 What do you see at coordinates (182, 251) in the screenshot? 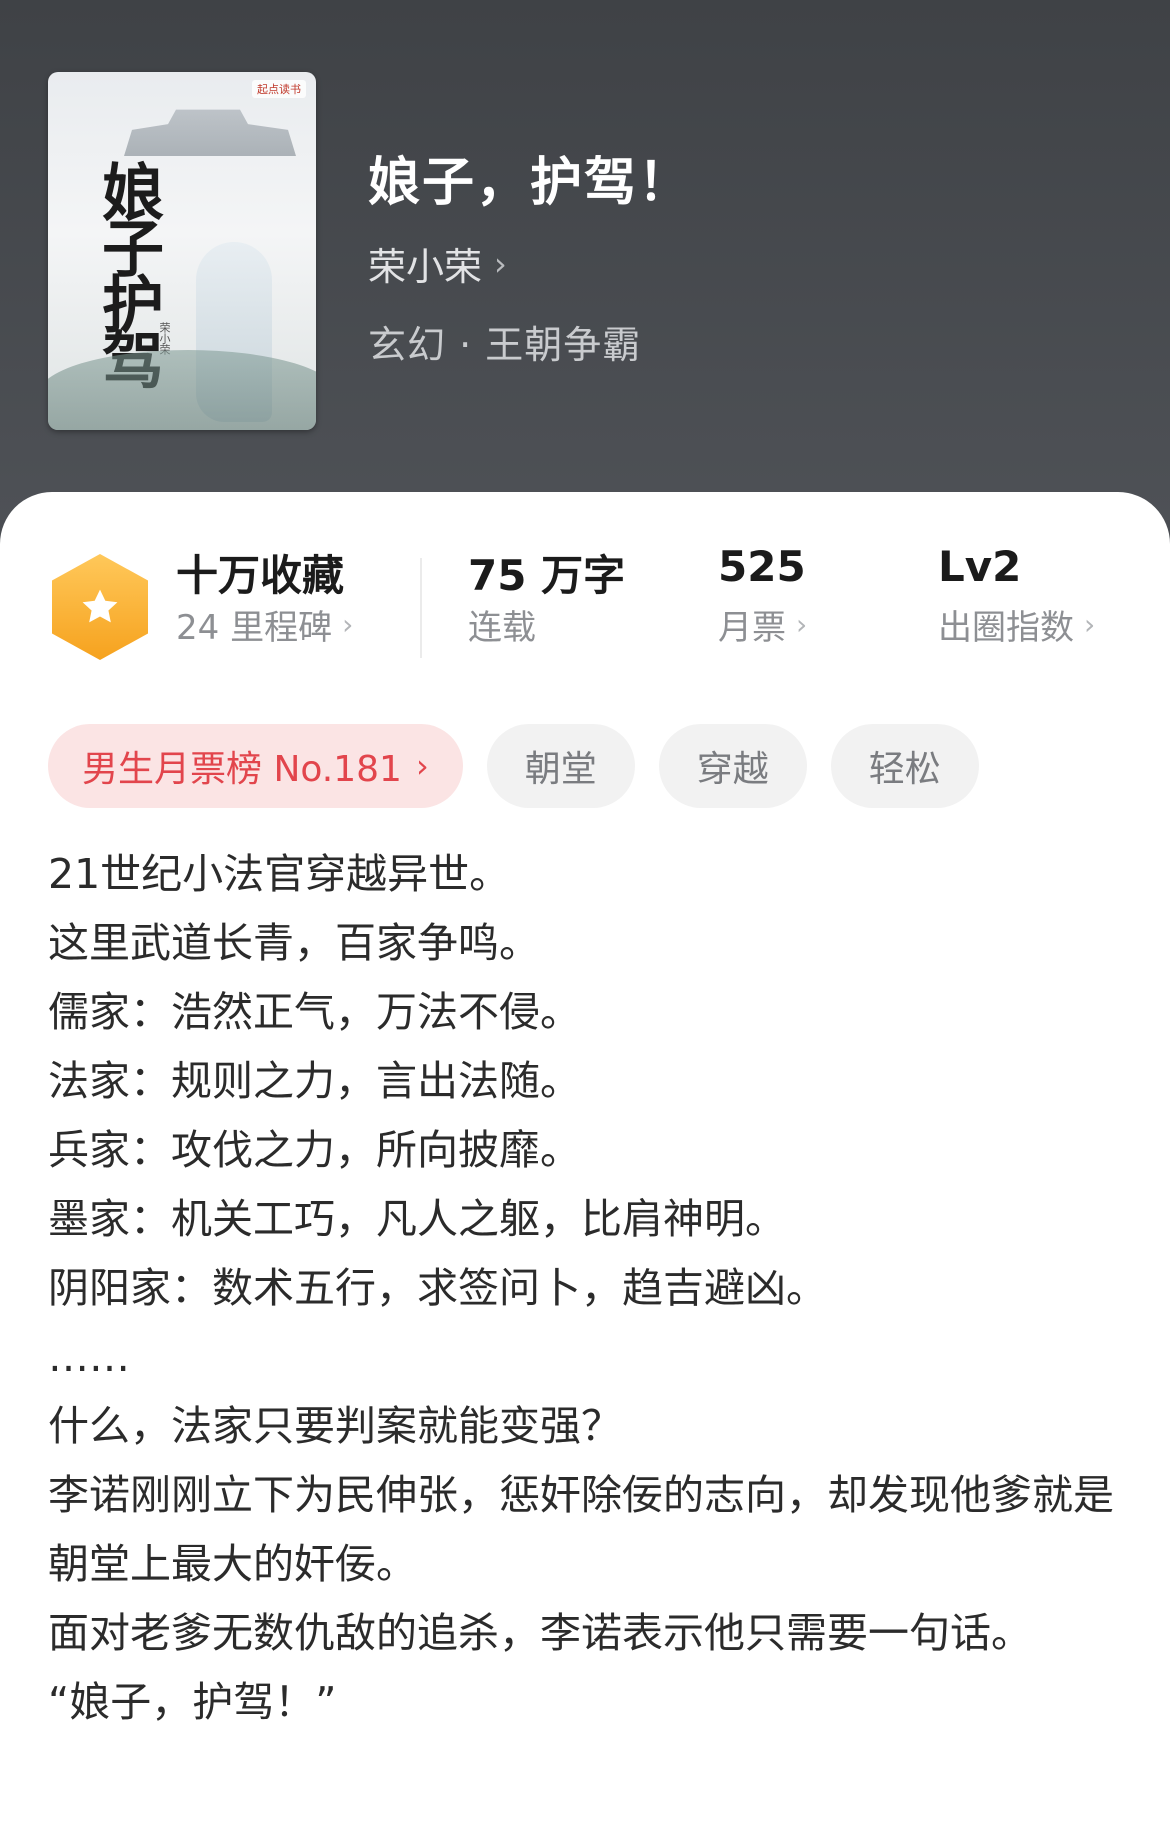
I see `book-cover: 起点读书 娘子护驾 荣小荣` at bounding box center [182, 251].